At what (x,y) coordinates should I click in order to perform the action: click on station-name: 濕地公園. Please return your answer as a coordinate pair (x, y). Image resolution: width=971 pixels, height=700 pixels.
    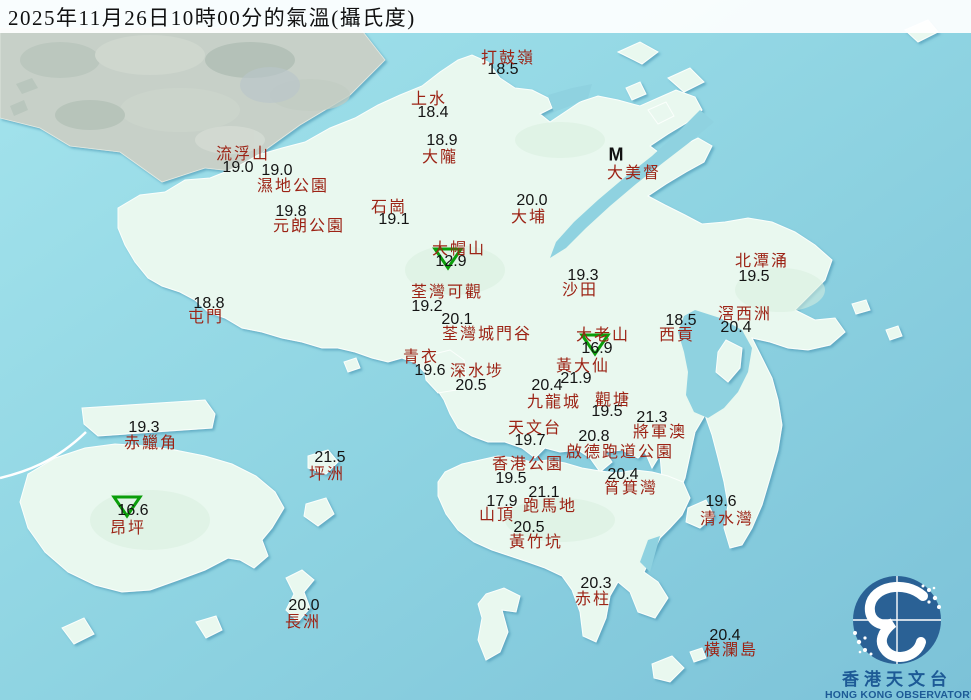
    Looking at the image, I should click on (293, 186).